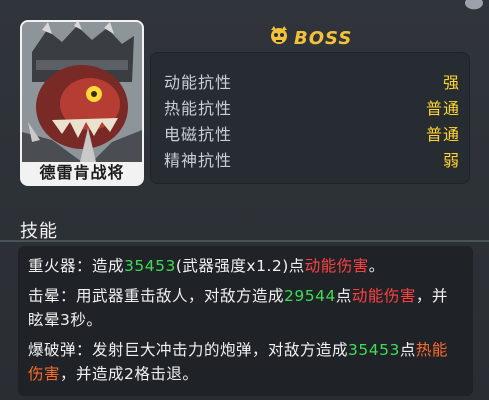 The image size is (489, 400). Describe the element at coordinates (451, 160) in the screenshot. I see `resistance-value: 弱` at that location.